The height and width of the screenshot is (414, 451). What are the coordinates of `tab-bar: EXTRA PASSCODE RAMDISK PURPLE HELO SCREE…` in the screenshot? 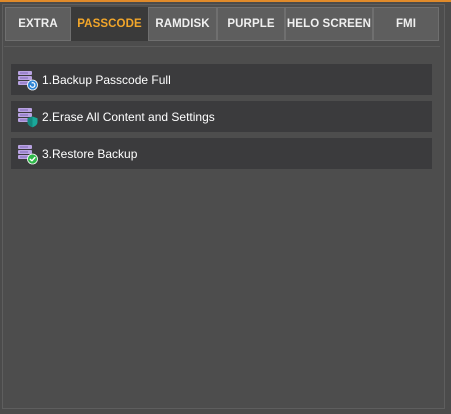 It's located at (222, 24).